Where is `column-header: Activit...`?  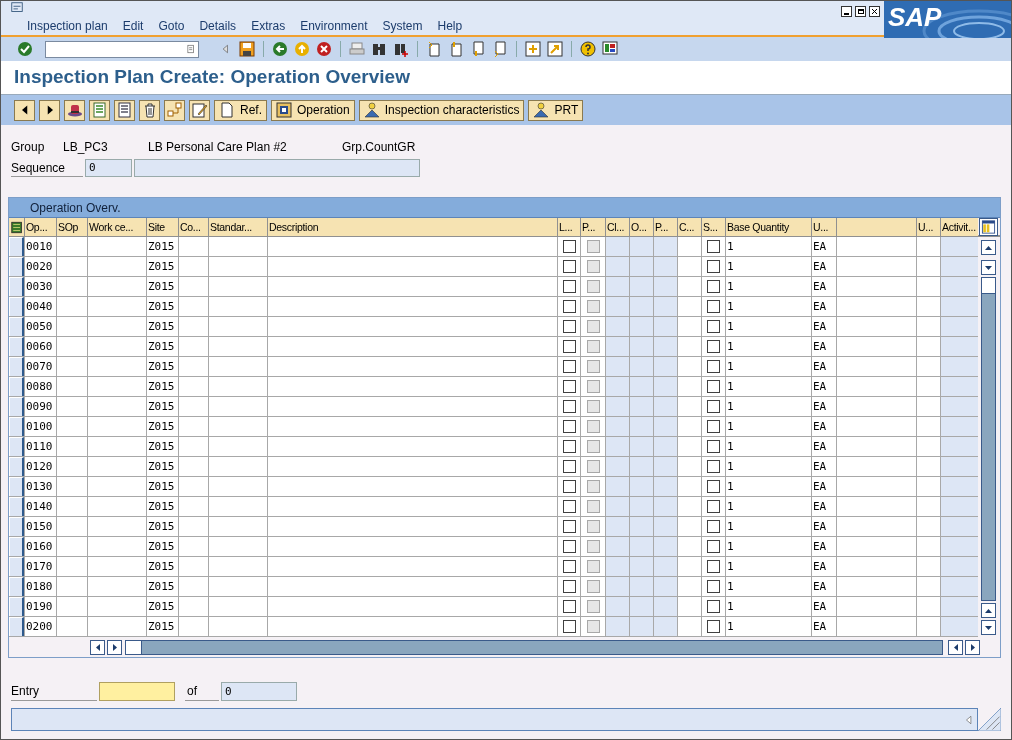 column-header: Activit... is located at coordinates (959, 227).